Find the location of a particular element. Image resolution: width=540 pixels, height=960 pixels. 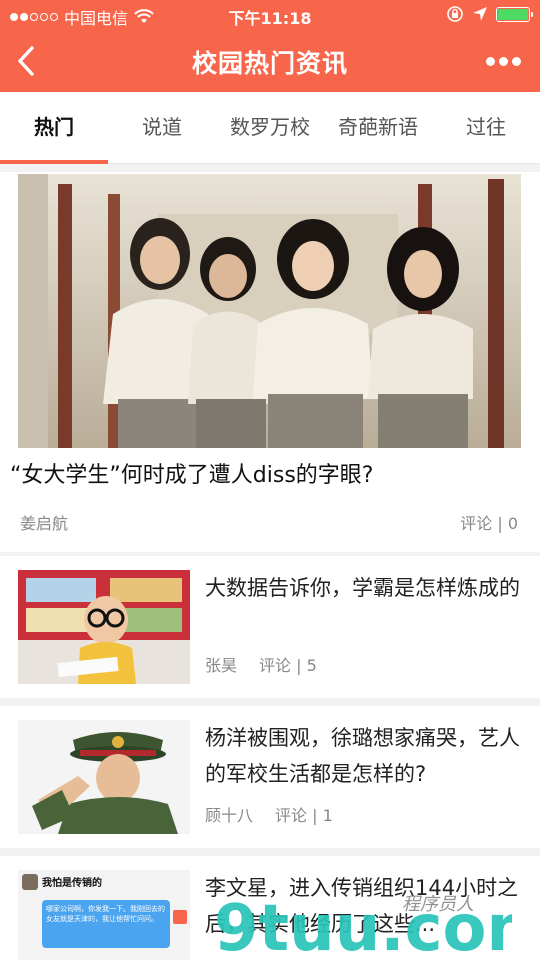

tab-quirky-words: 奇葩新语 is located at coordinates (378, 128).